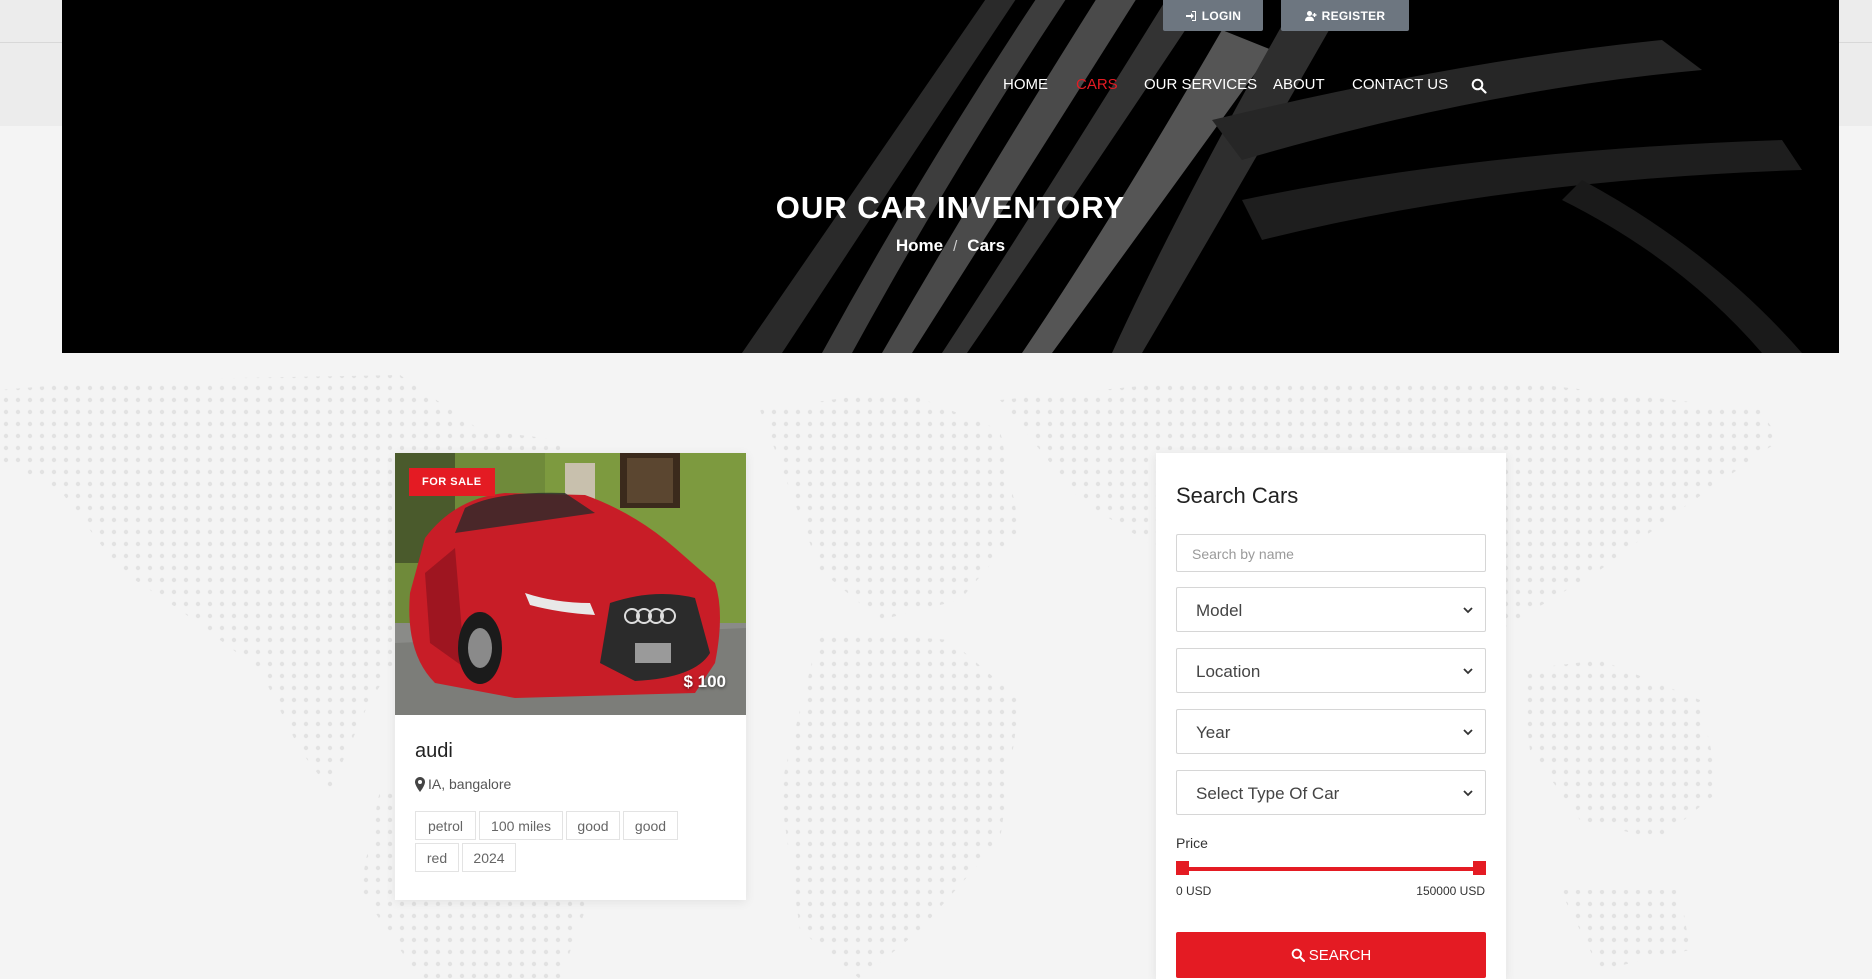  I want to click on register-label: REGISTER, so click(1353, 15).